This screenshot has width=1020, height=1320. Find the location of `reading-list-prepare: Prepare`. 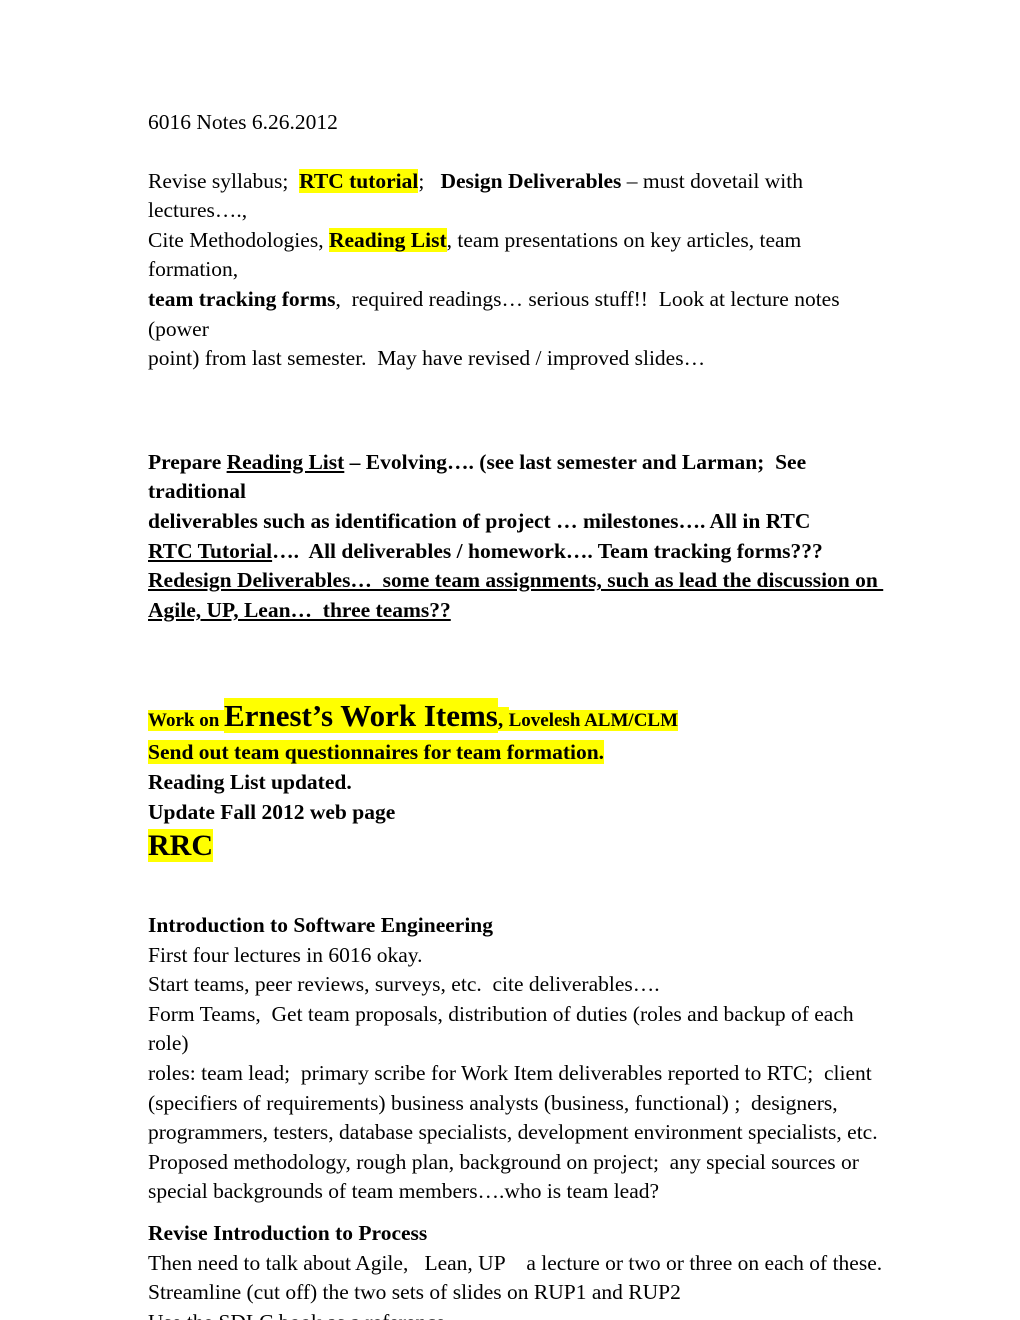

reading-list-prepare: Prepare is located at coordinates (187, 461).